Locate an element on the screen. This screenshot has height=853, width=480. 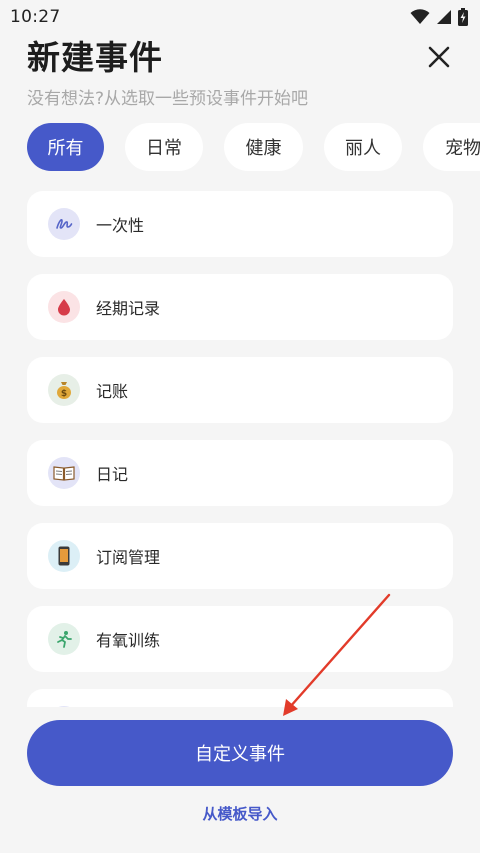
signature-icon is located at coordinates (64, 224).